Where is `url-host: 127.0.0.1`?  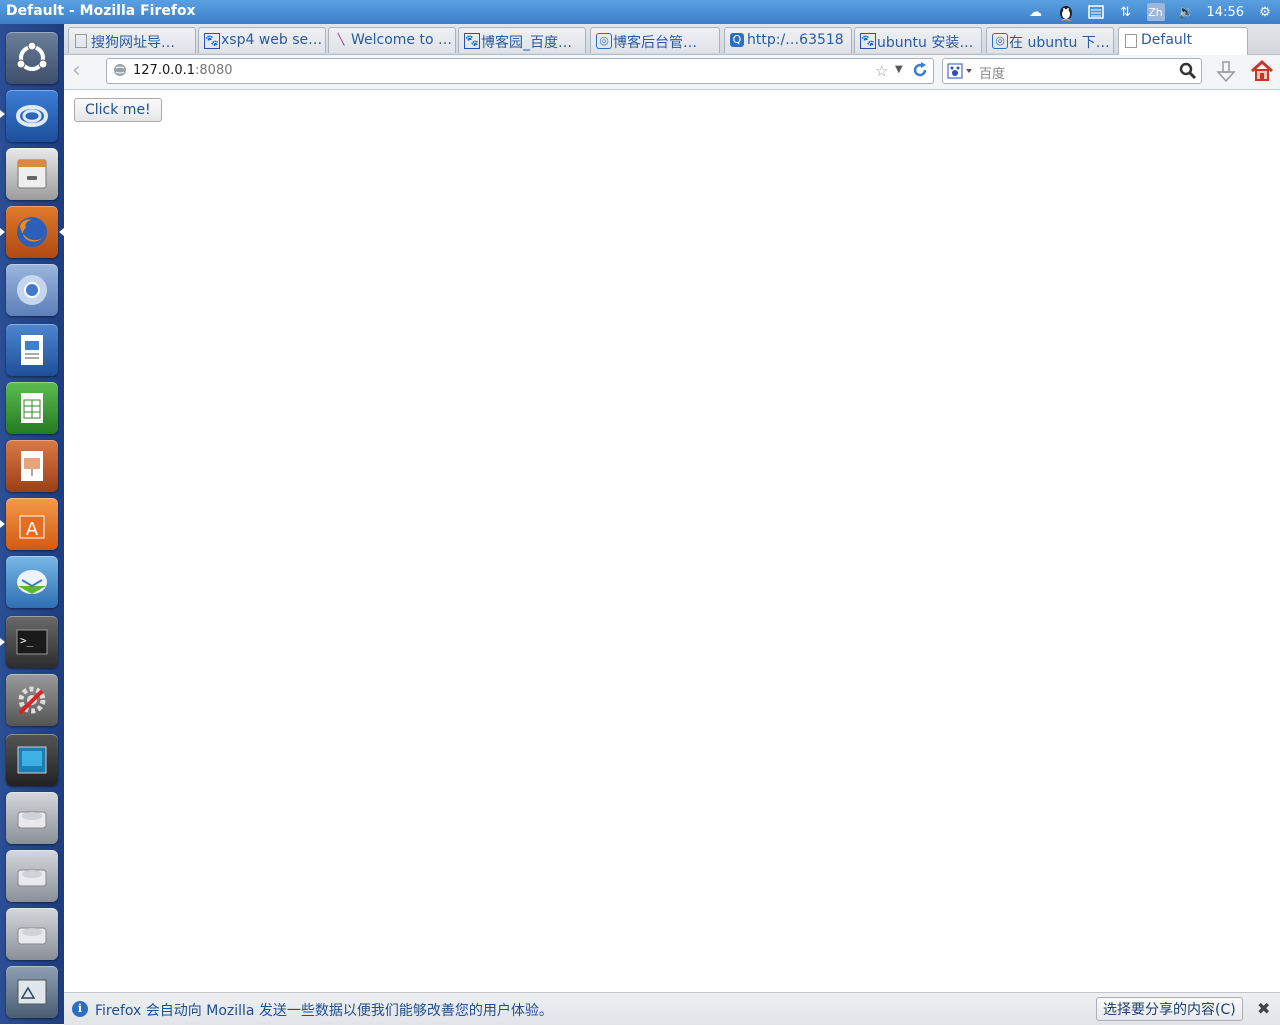 url-host: 127.0.0.1 is located at coordinates (164, 70).